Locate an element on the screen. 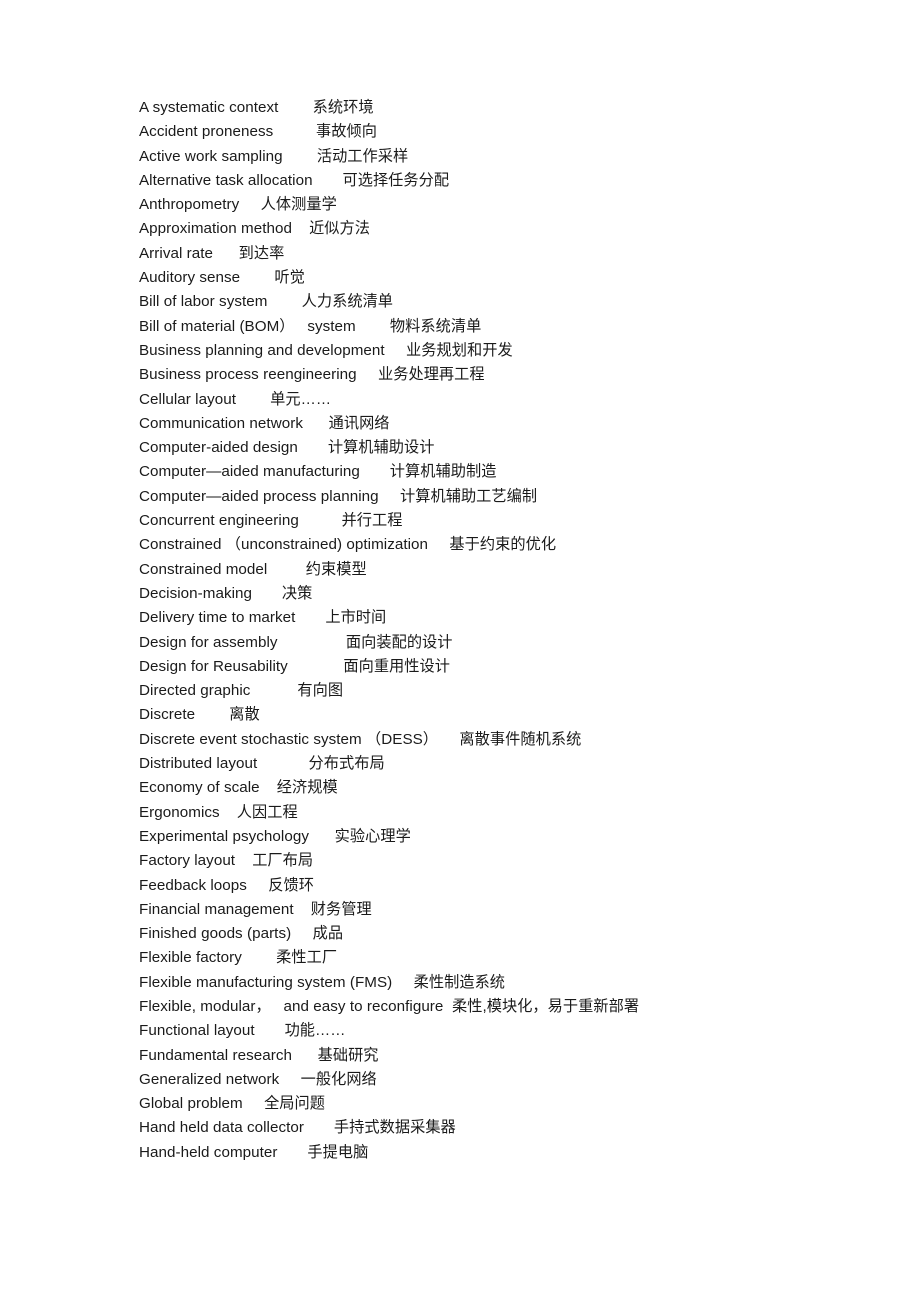  glossary-entry: Global problem 全局问题 is located at coordinates (509, 1104).